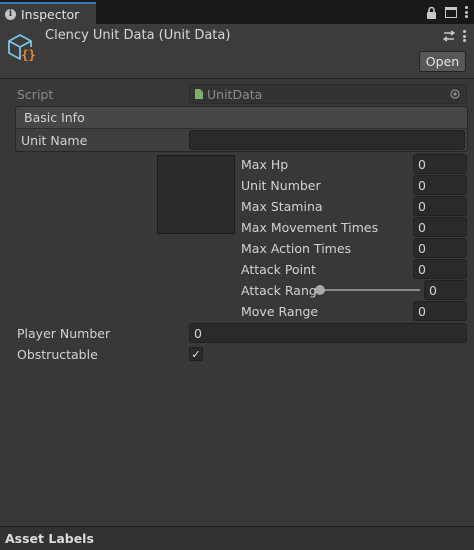  I want to click on unit-number-label: Unit Number, so click(281, 185).